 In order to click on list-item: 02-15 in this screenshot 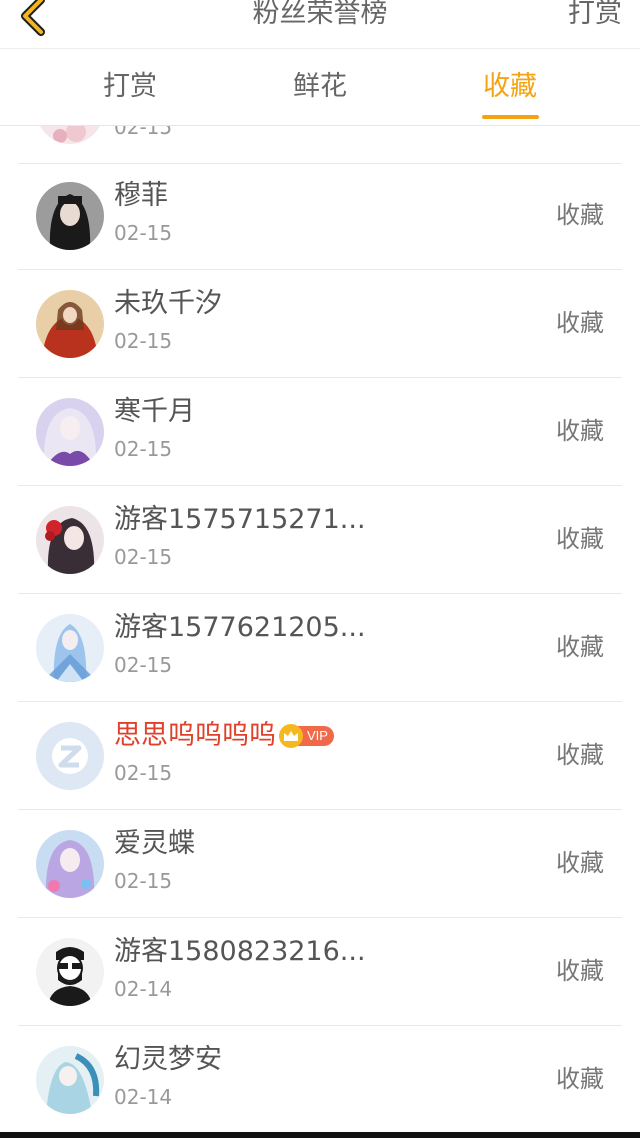, I will do `click(320, 145)`.